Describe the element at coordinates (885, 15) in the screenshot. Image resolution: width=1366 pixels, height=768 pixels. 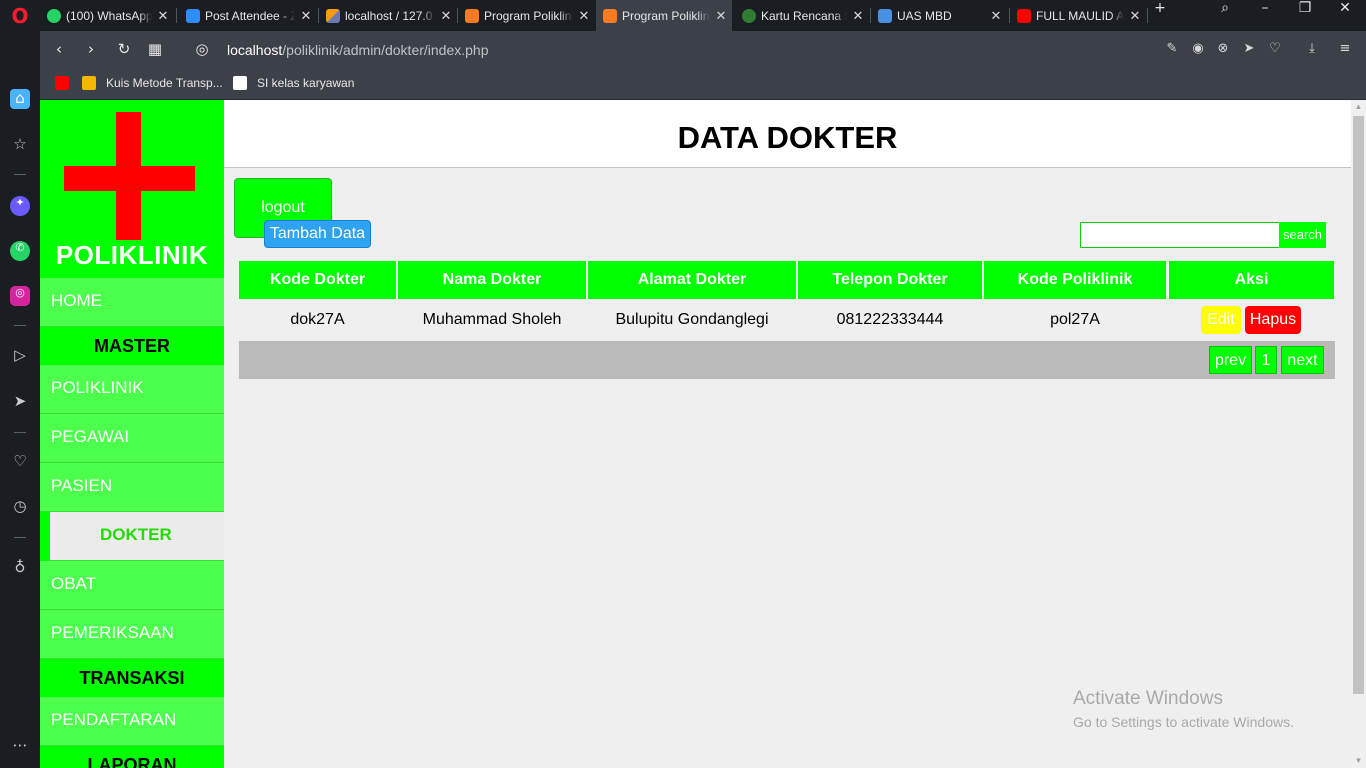
I see `classroom-icon` at that location.